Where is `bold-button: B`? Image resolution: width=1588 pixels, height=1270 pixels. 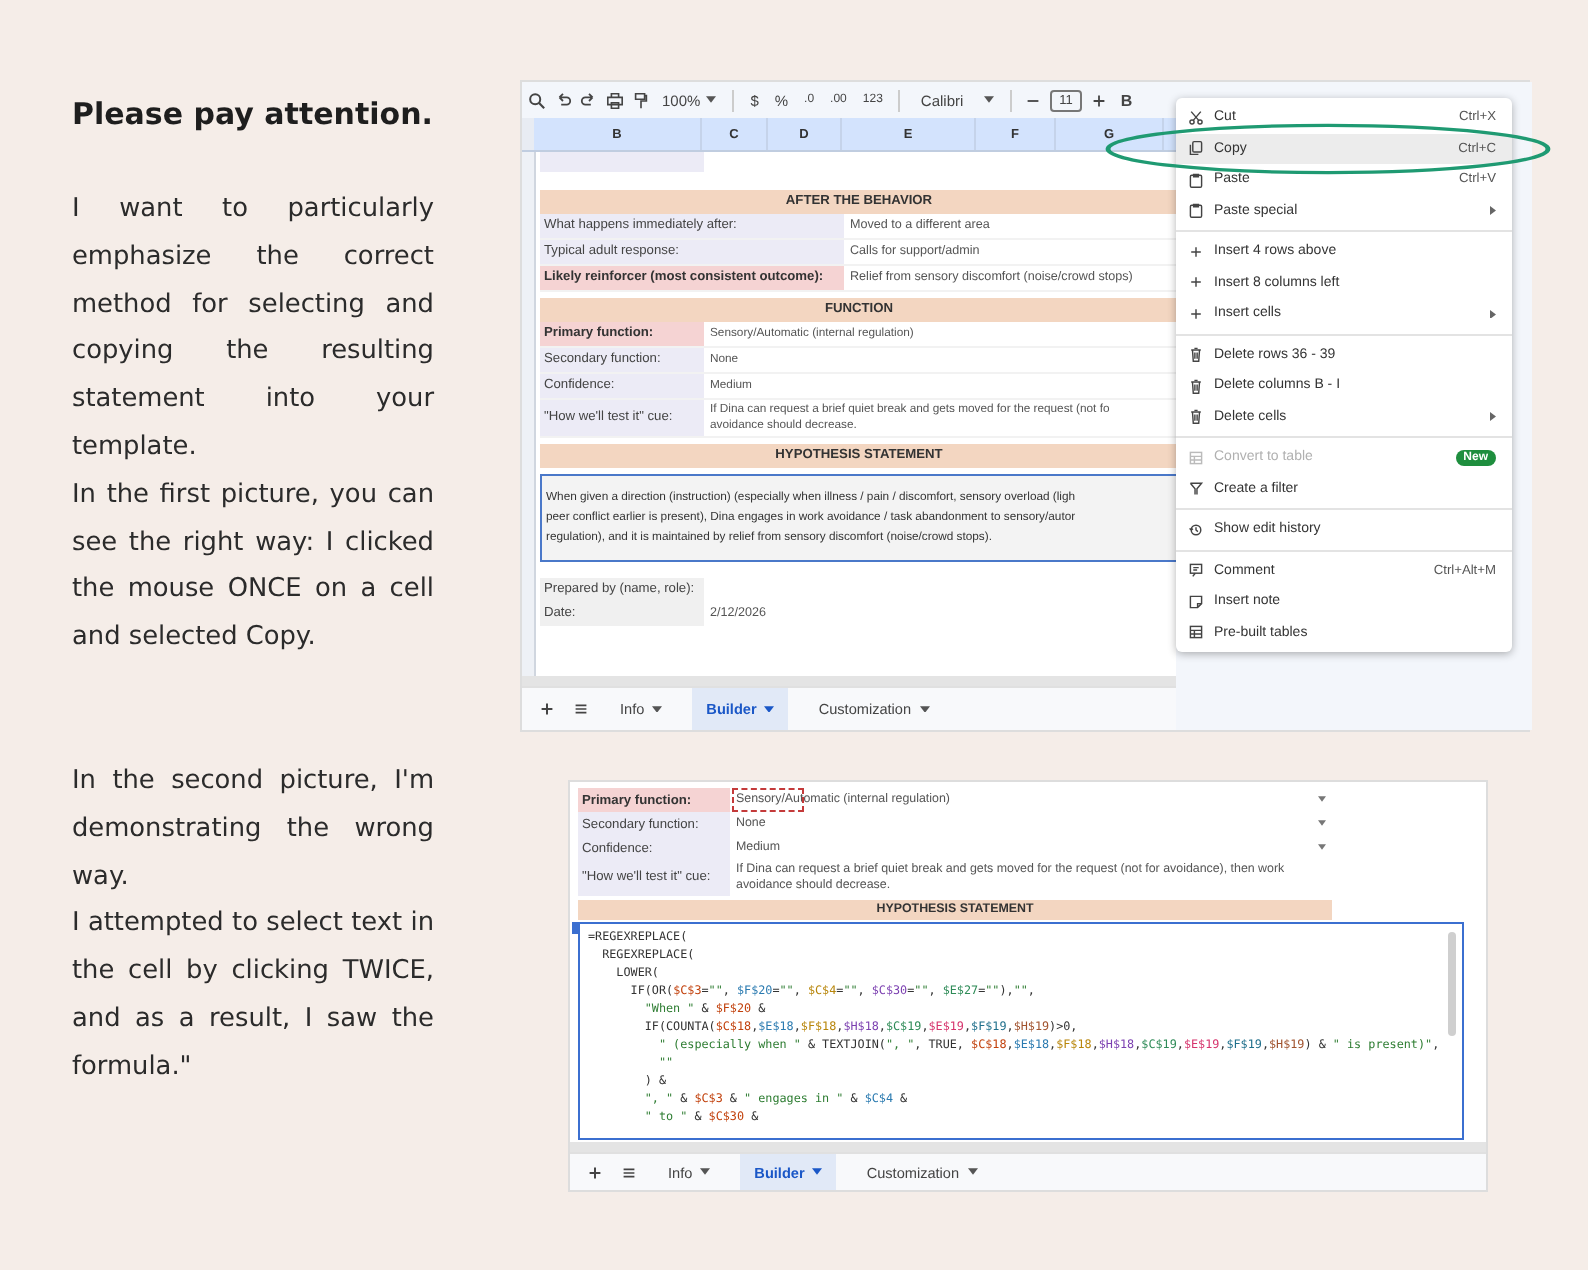
bold-button: B is located at coordinates (1126, 100).